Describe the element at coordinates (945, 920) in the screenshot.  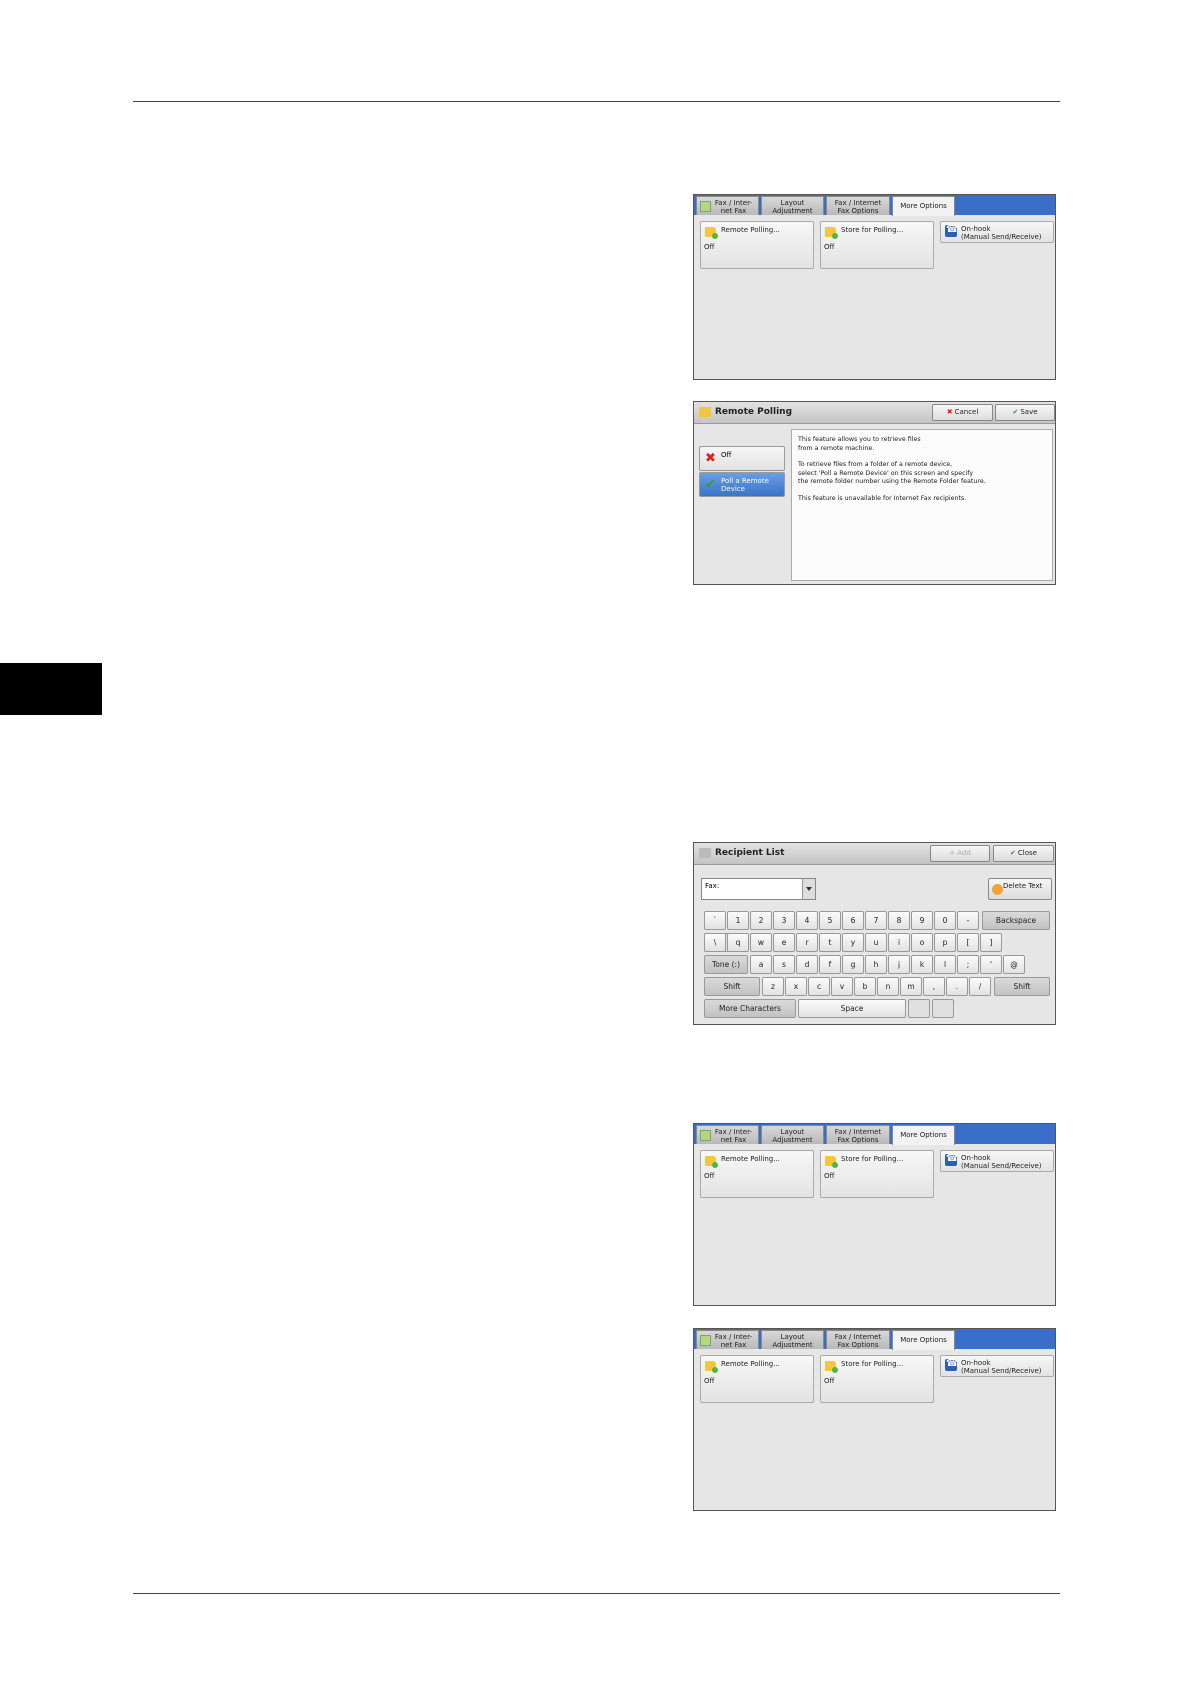
I see `key: 0` at that location.